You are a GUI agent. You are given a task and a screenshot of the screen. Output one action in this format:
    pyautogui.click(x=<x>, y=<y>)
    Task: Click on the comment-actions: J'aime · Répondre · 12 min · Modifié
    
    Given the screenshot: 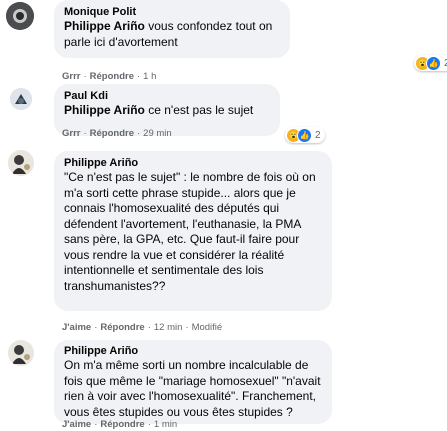 What is the action you would take?
    pyautogui.click(x=142, y=327)
    